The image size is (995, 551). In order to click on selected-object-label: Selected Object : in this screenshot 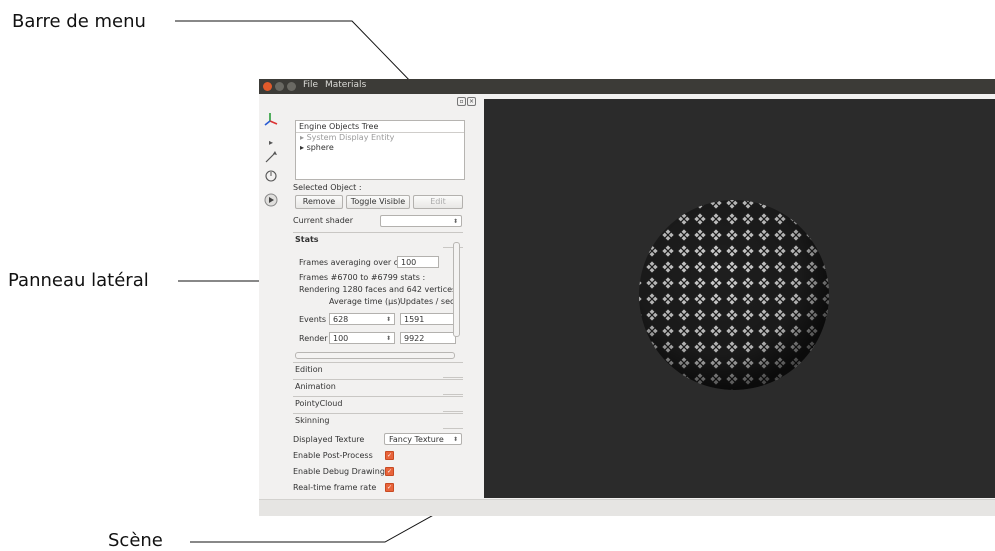, I will do `click(327, 187)`.